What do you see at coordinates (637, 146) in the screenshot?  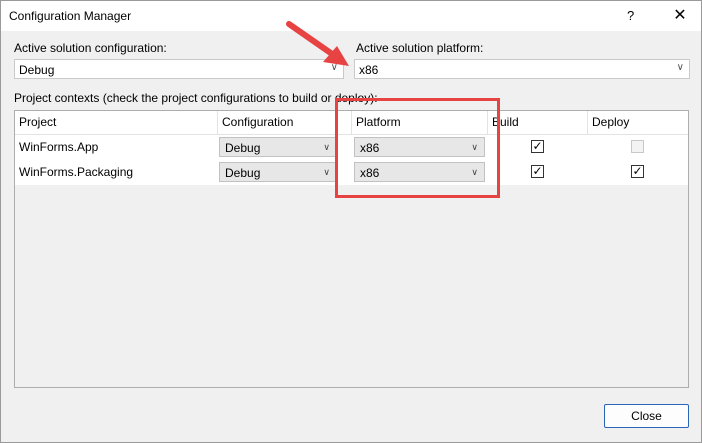 I see `deploy-checkbox` at bounding box center [637, 146].